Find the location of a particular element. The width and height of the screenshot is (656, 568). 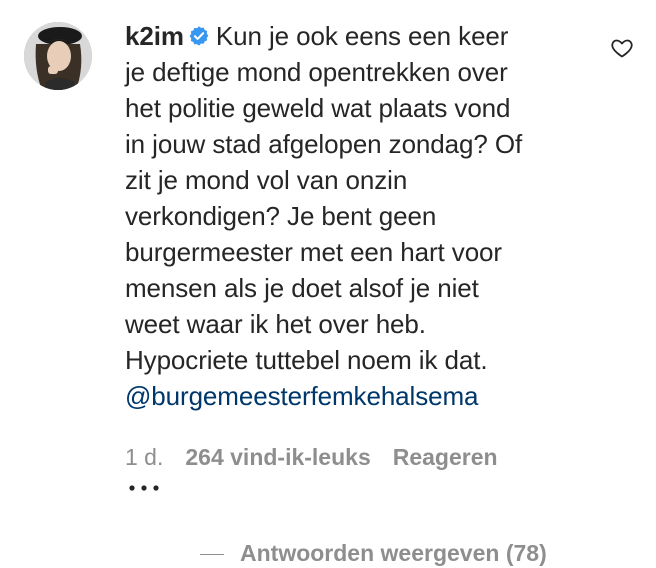

avatar-image is located at coordinates (58, 56).